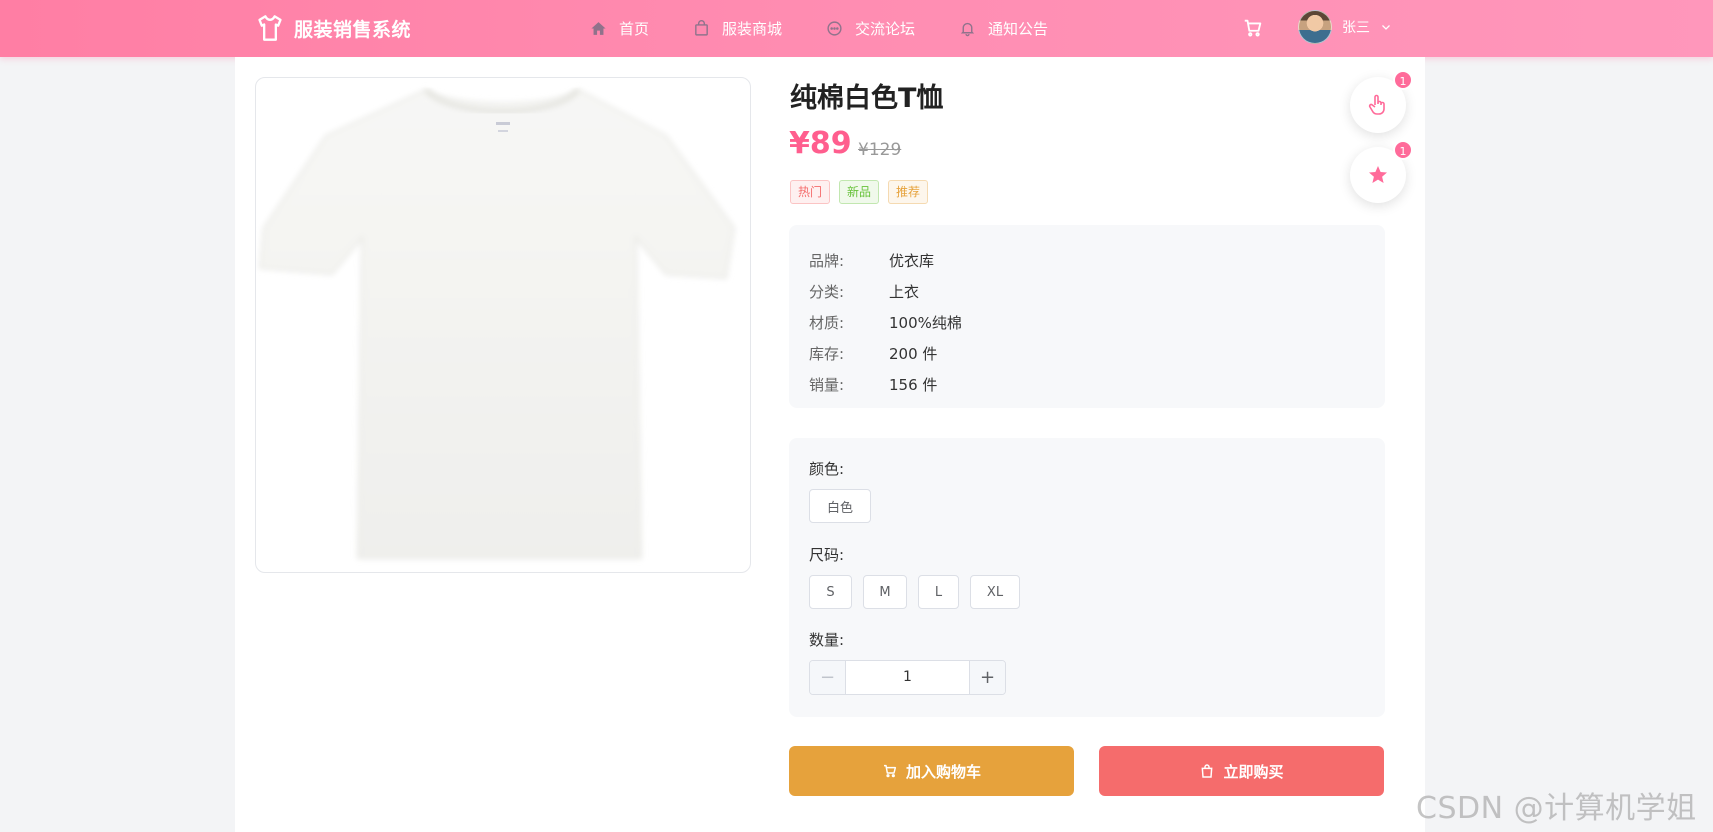  I want to click on info-value: 200 件, so click(913, 354).